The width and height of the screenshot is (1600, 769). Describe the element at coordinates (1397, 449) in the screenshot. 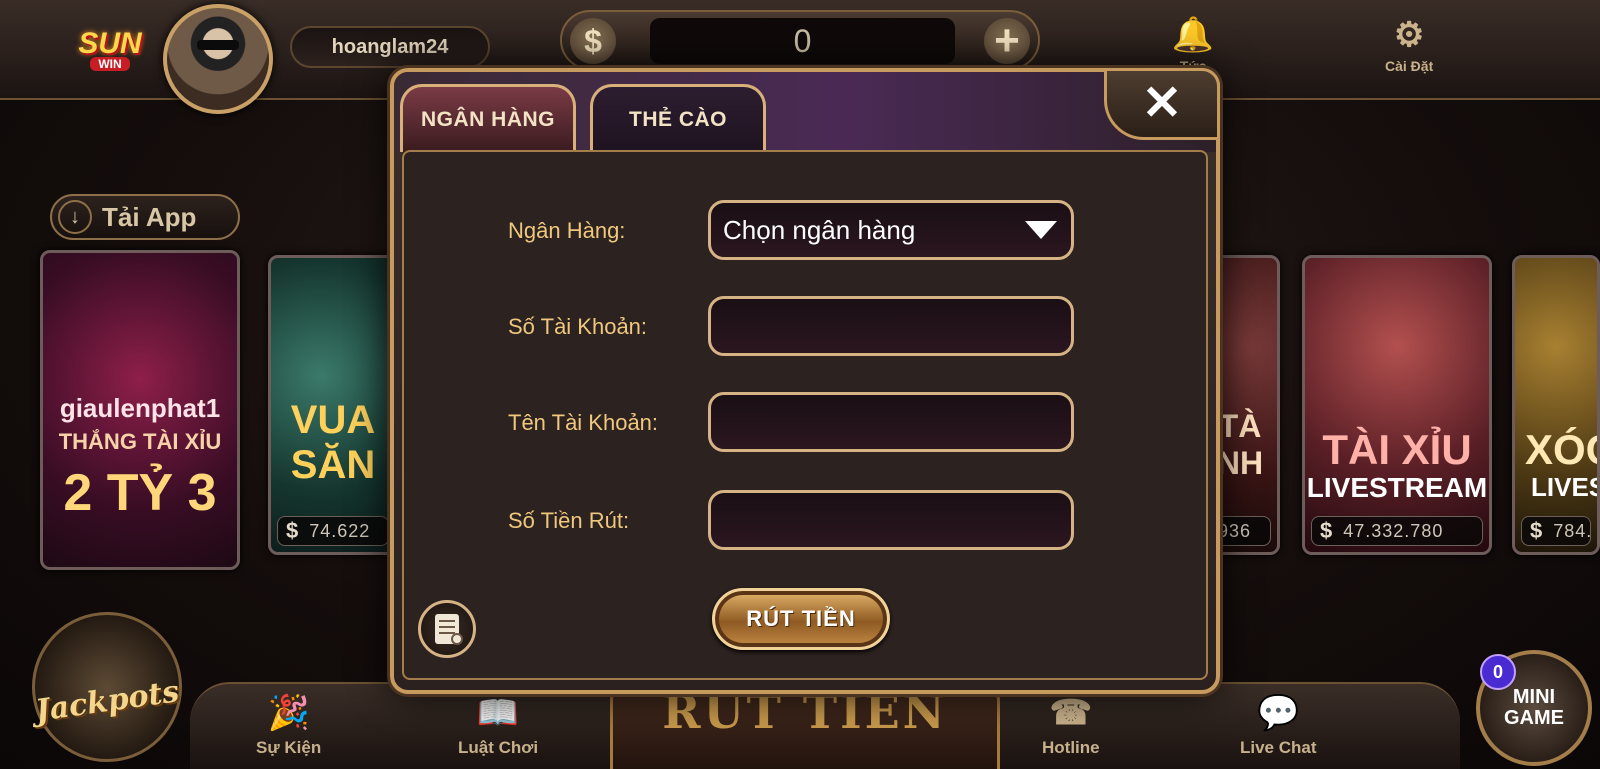

I see `tai-xiu-title: TÀI XỈU` at that location.